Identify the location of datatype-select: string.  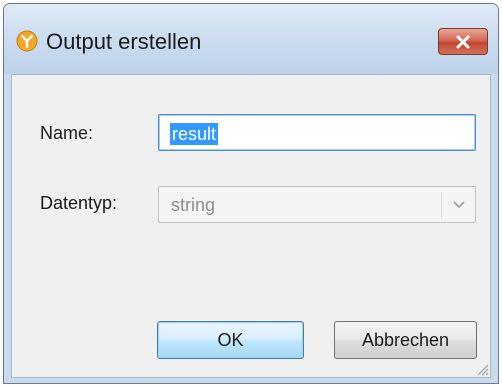
(317, 204).